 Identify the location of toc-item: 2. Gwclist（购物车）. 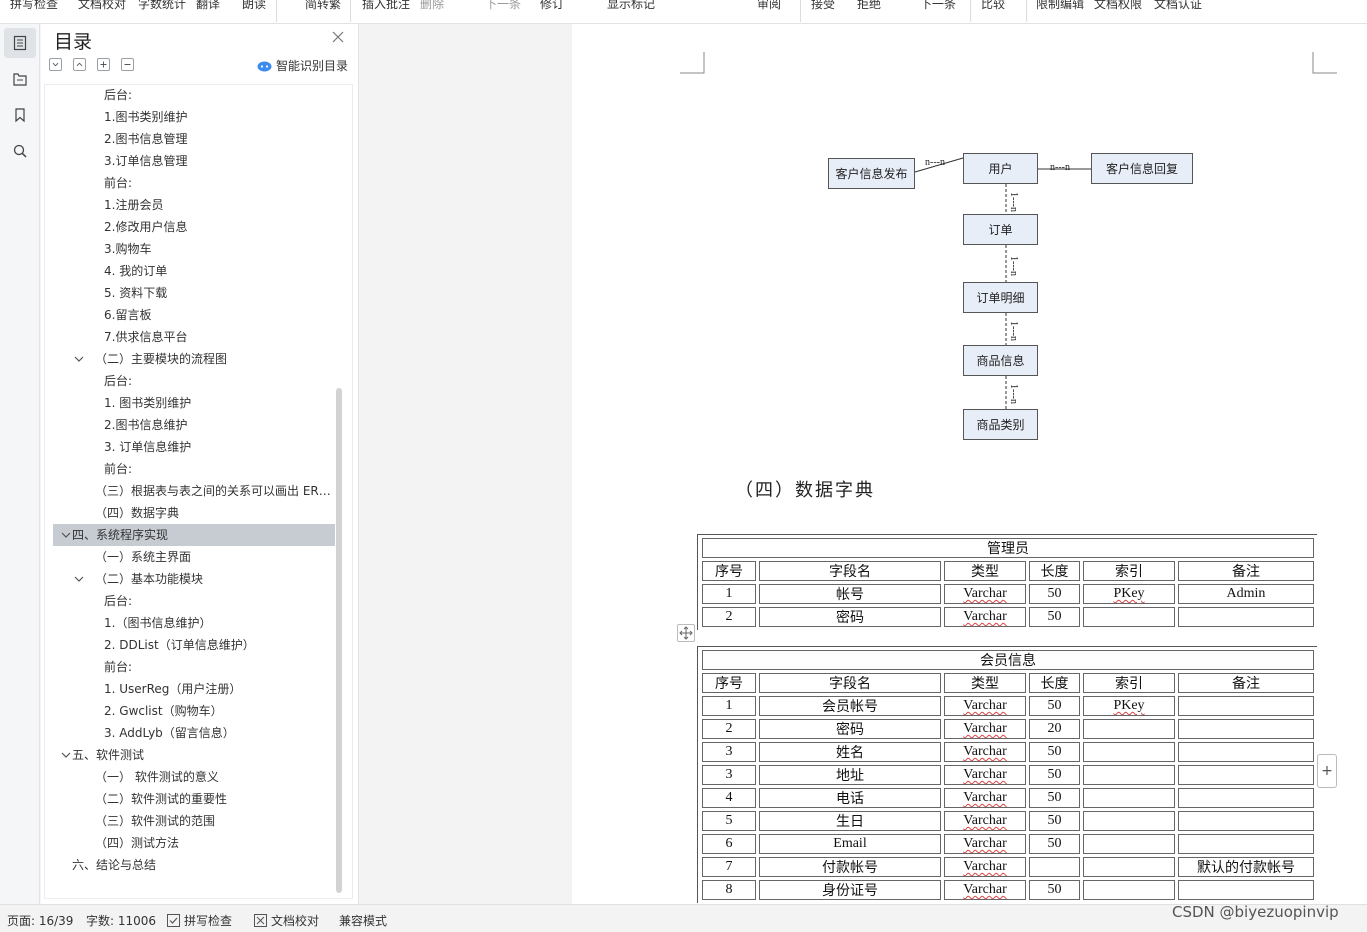
(194, 711).